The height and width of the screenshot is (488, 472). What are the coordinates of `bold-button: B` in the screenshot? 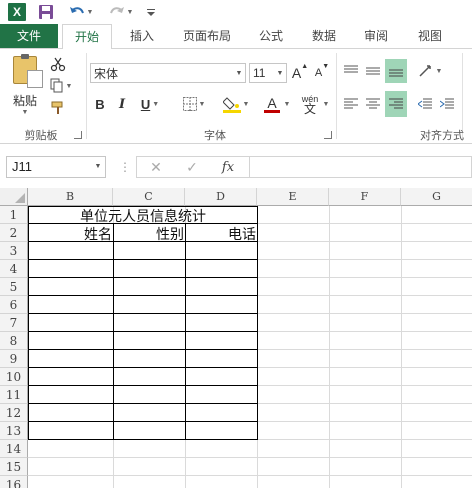 It's located at (100, 104).